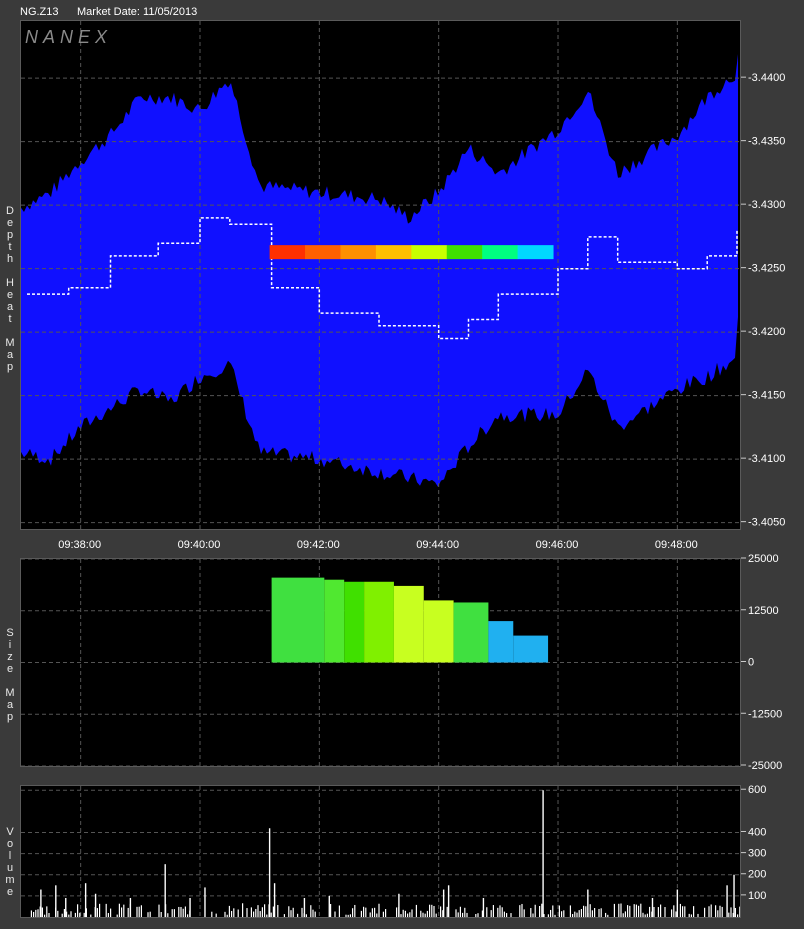 The width and height of the screenshot is (804, 929). What do you see at coordinates (763, 611) in the screenshot?
I see `size-tick-label: 12500` at bounding box center [763, 611].